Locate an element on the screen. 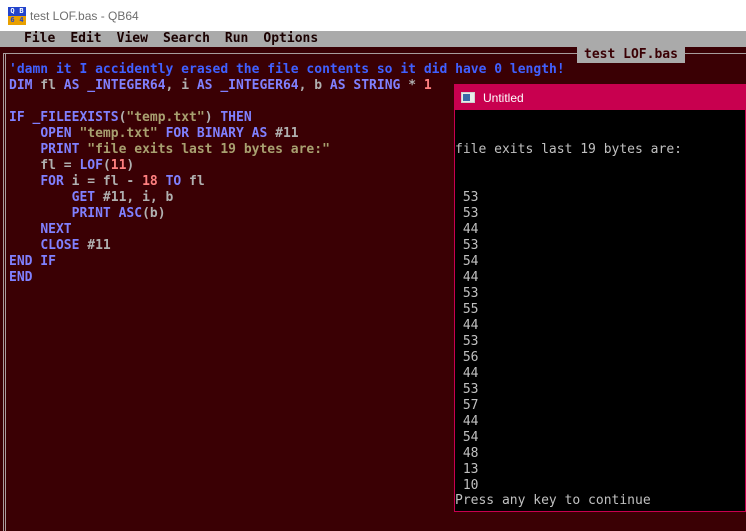 The image size is (746, 531). code-token: "file exits last 19 bytes are:" is located at coordinates (208, 149).